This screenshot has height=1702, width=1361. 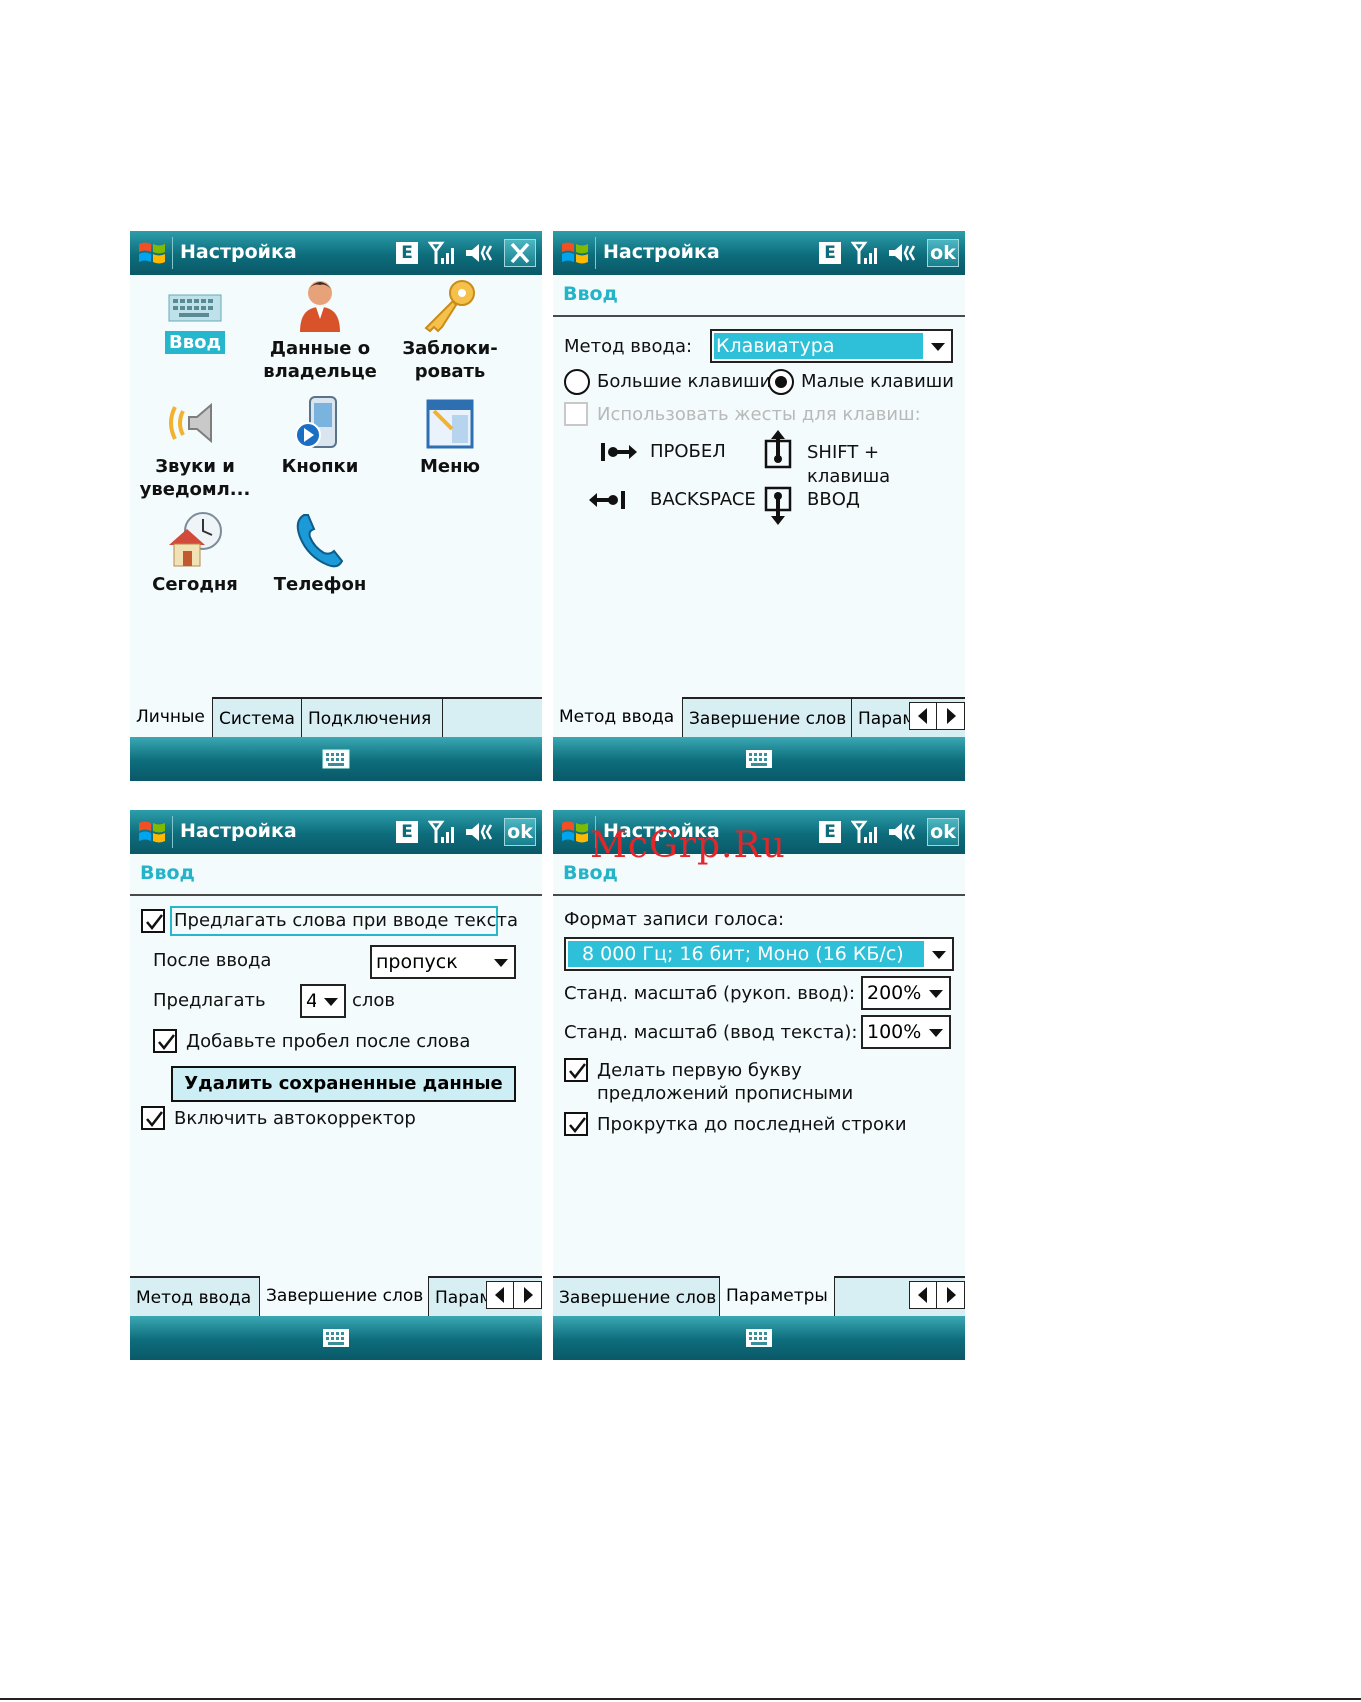 What do you see at coordinates (320, 541) in the screenshot?
I see `phone-icon` at bounding box center [320, 541].